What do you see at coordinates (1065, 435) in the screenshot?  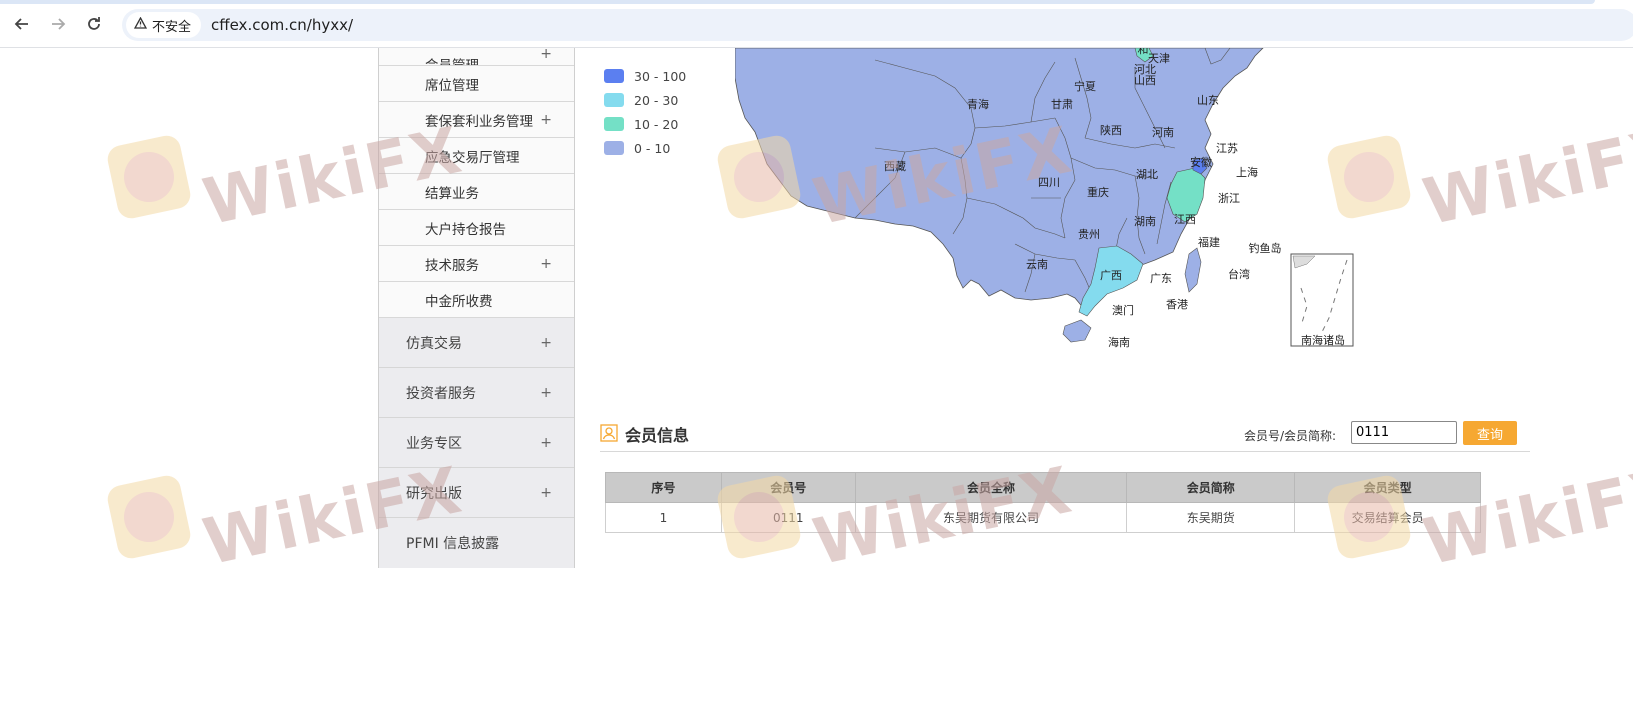 I see `member-info-header: 会员信息 会员号/会员简称: 查询` at bounding box center [1065, 435].